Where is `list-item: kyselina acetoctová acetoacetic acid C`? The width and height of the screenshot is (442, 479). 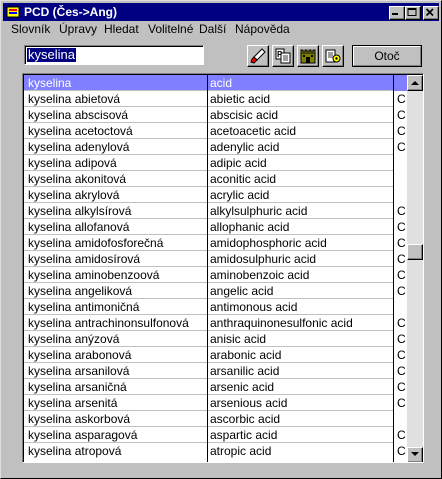 list-item: kyselina acetoctová acetoacetic acid C is located at coordinates (219, 131).